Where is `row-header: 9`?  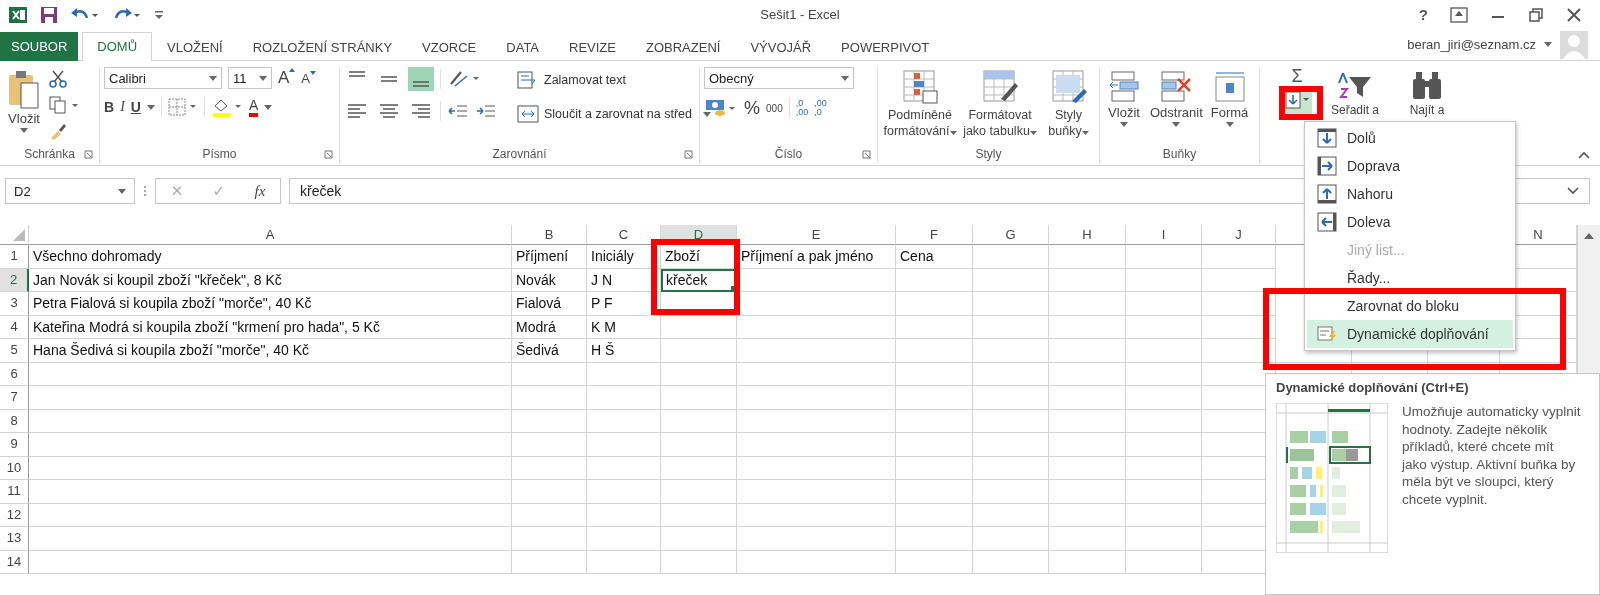 row-header: 9 is located at coordinates (14, 445).